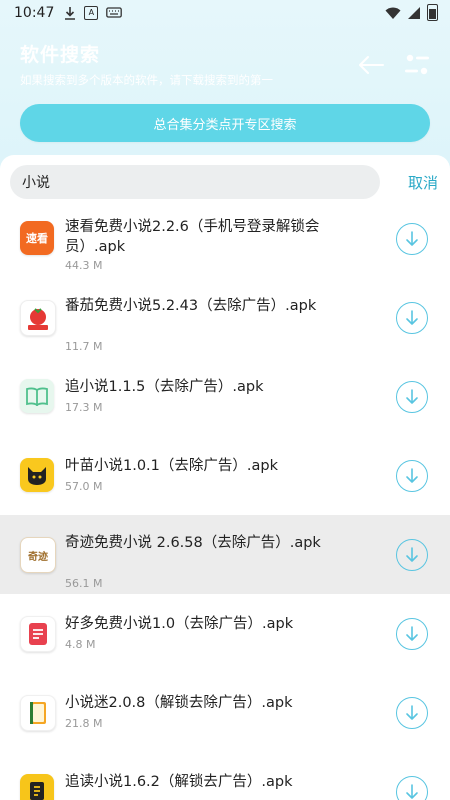  What do you see at coordinates (195, 182) in the screenshot?
I see `search-input: 小说` at bounding box center [195, 182].